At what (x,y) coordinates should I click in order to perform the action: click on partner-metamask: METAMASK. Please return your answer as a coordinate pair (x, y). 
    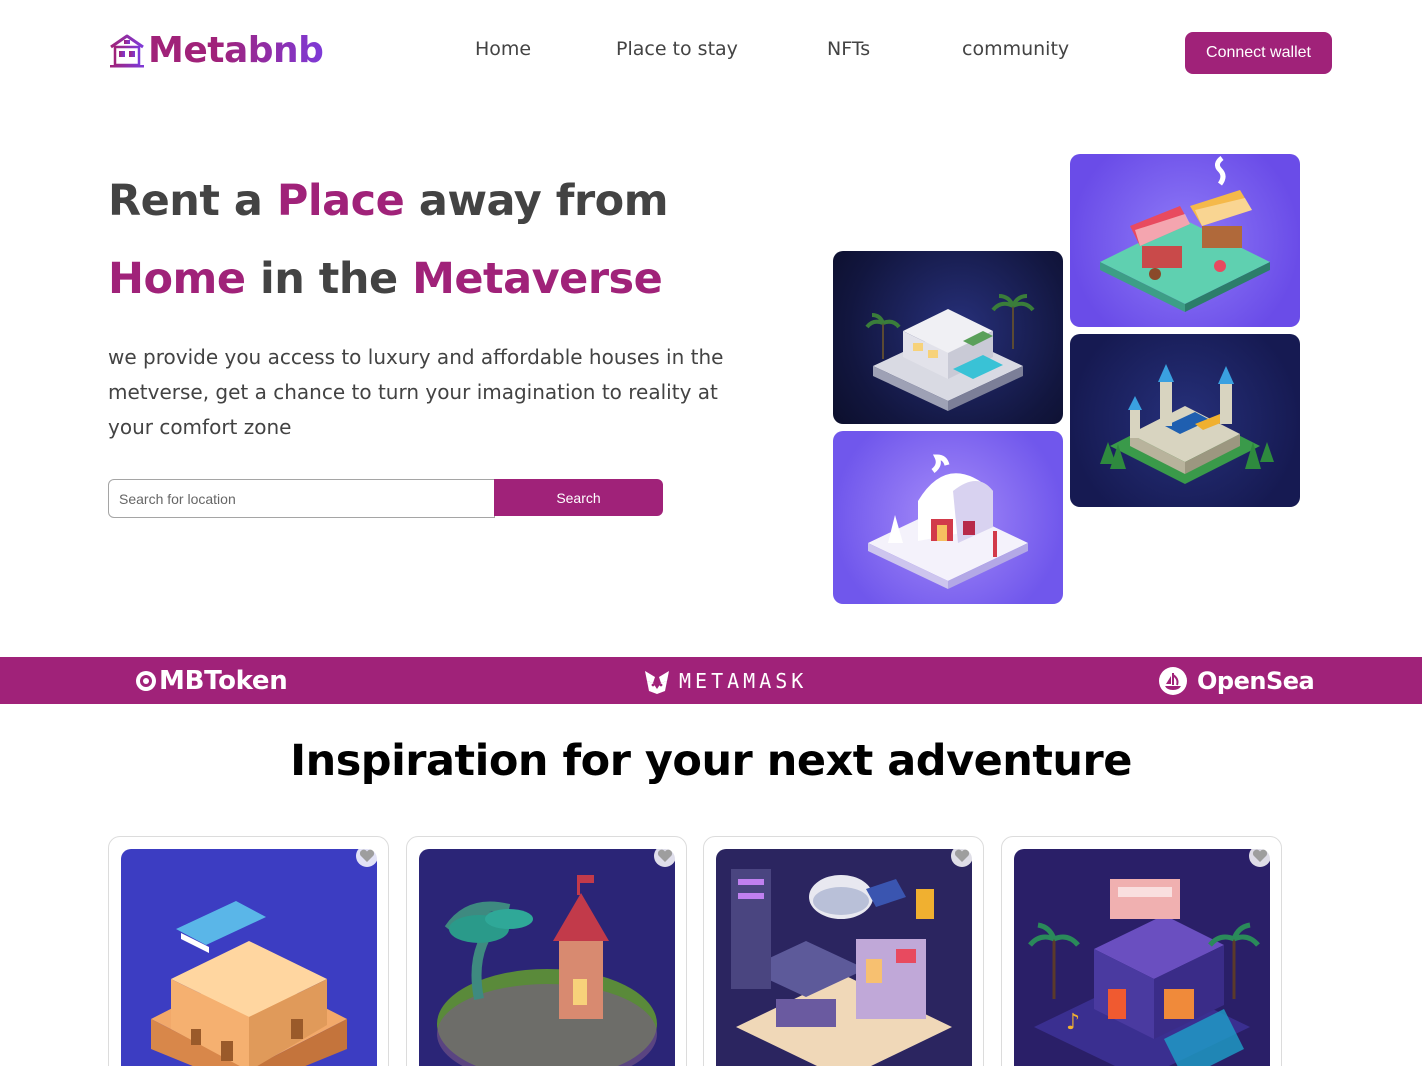
    Looking at the image, I should click on (725, 680).